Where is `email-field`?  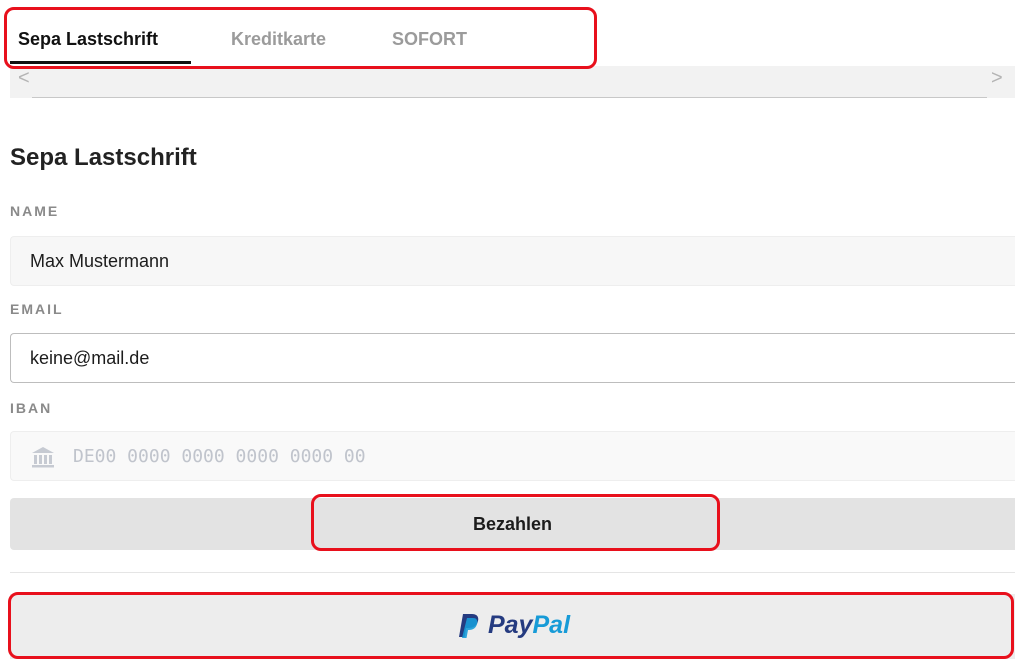 email-field is located at coordinates (512, 358).